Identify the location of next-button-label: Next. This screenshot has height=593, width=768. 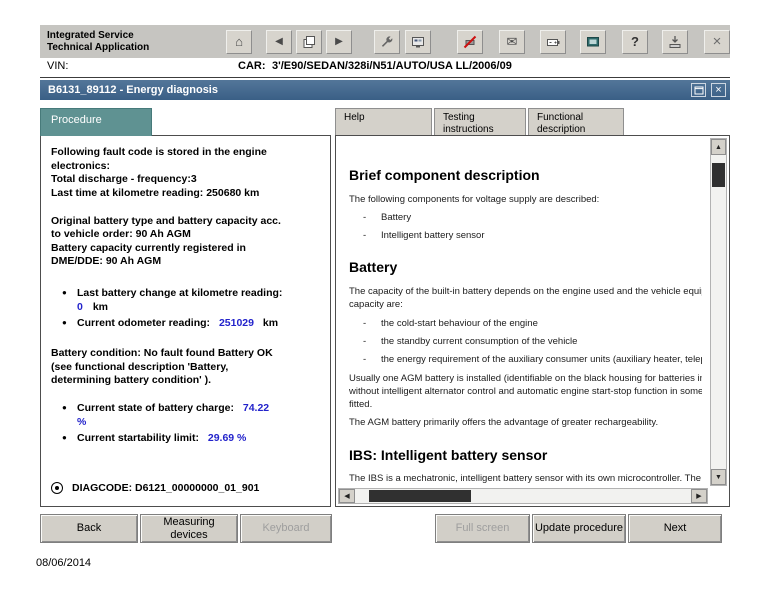
(675, 528).